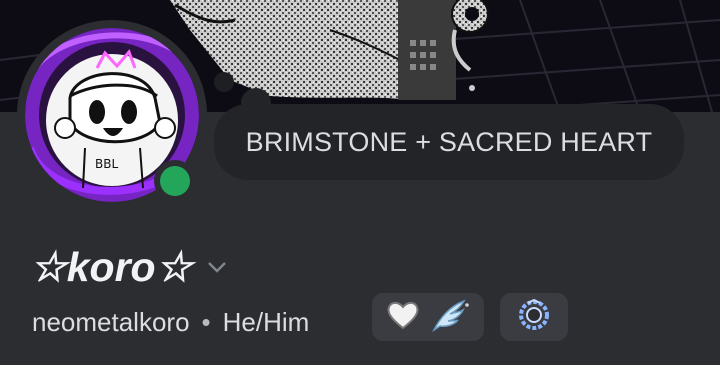 This screenshot has width=720, height=365. I want to click on display-name-row: ☆koro☆, so click(129, 267).